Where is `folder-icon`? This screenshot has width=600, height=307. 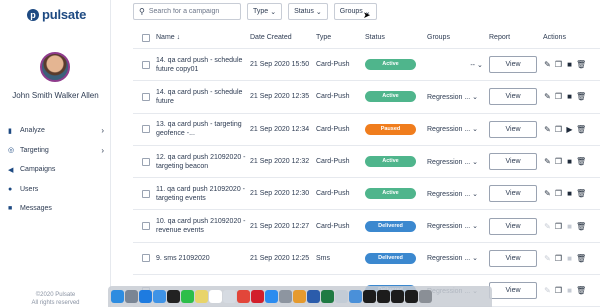 folder-icon is located at coordinates (355, 296).